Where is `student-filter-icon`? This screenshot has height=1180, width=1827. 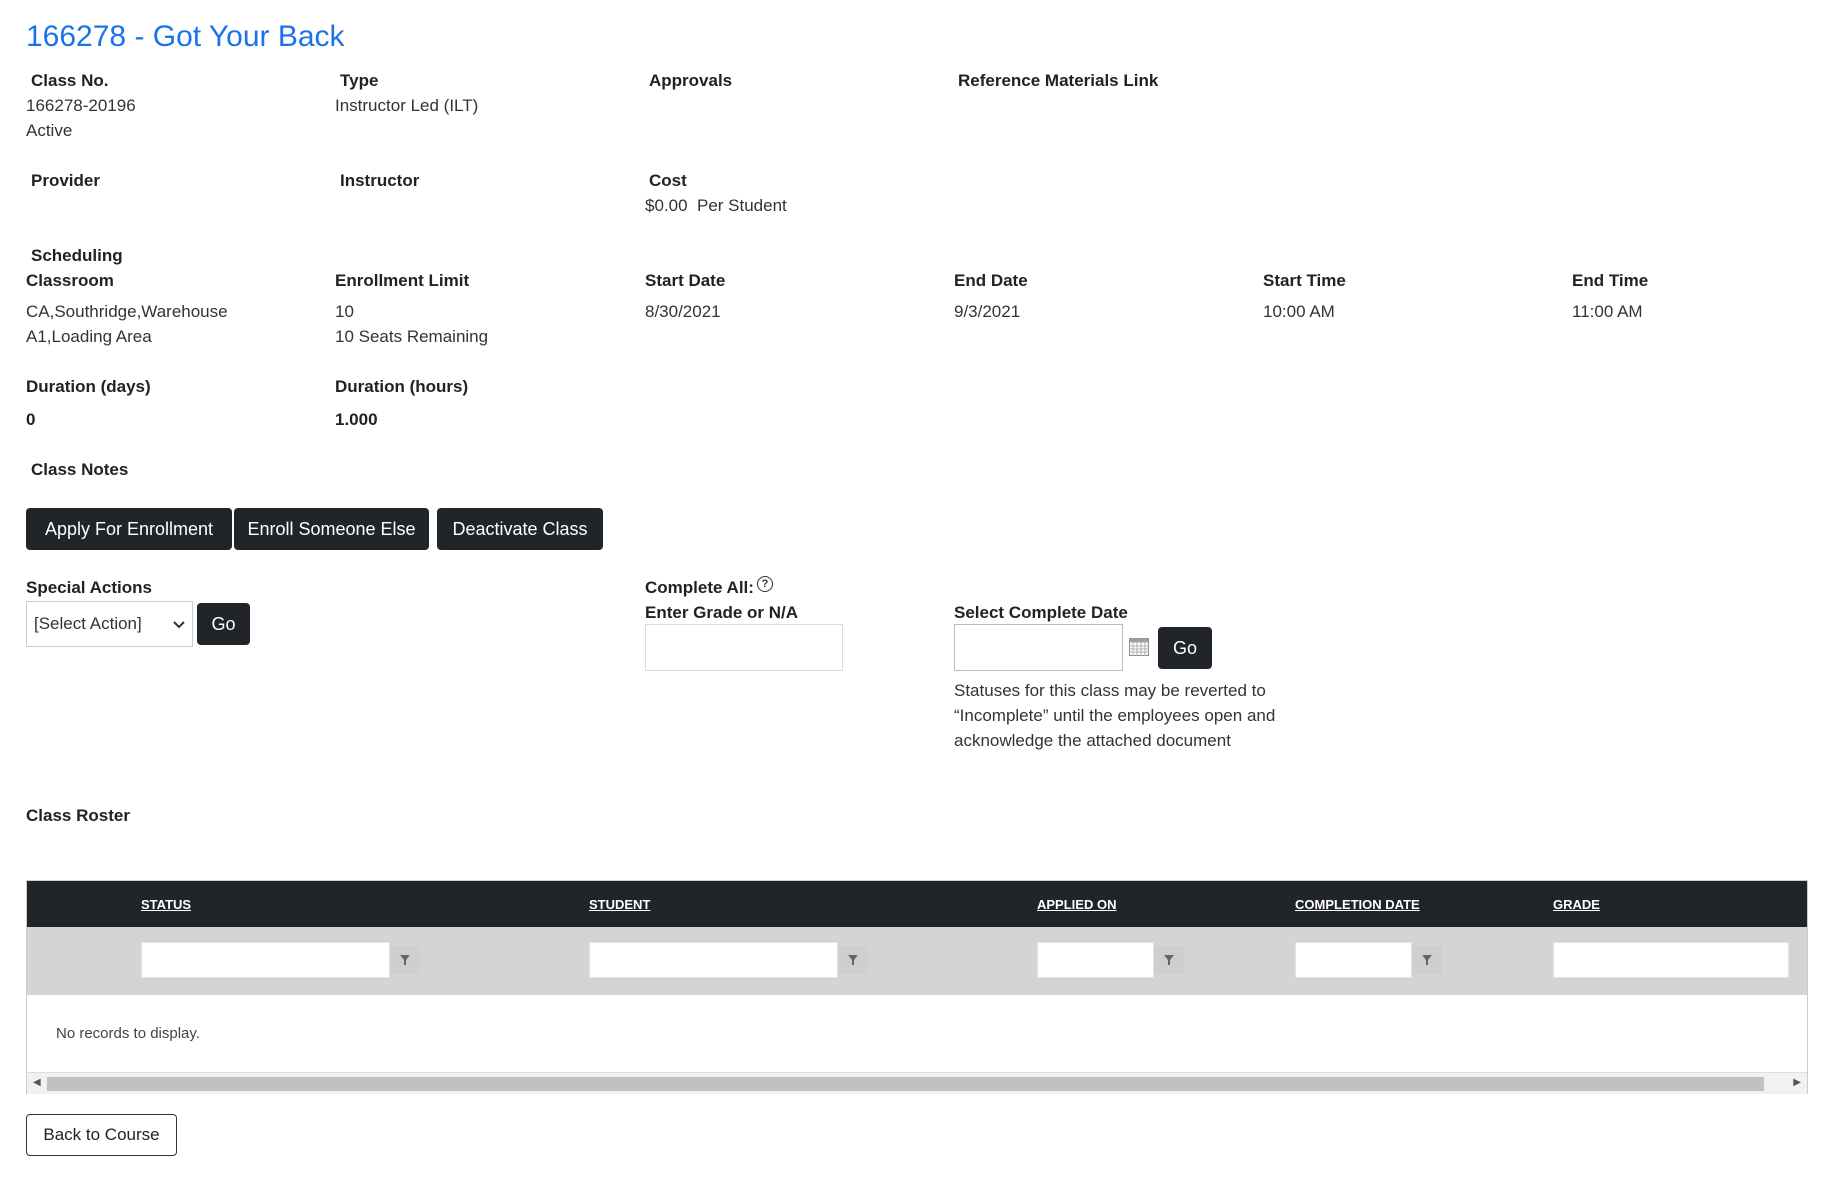 student-filter-icon is located at coordinates (853, 960).